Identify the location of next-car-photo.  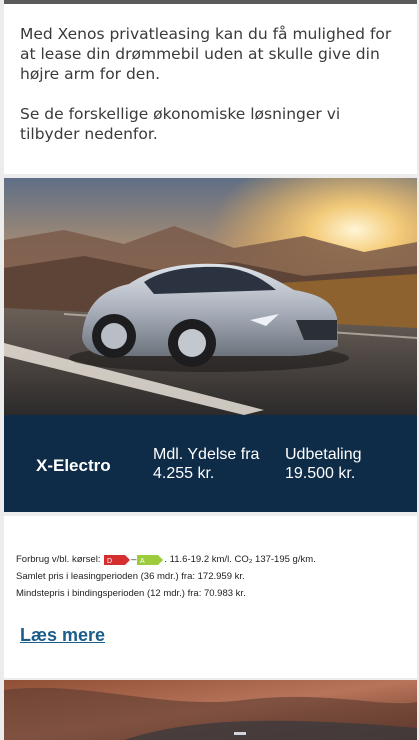
(210, 710).